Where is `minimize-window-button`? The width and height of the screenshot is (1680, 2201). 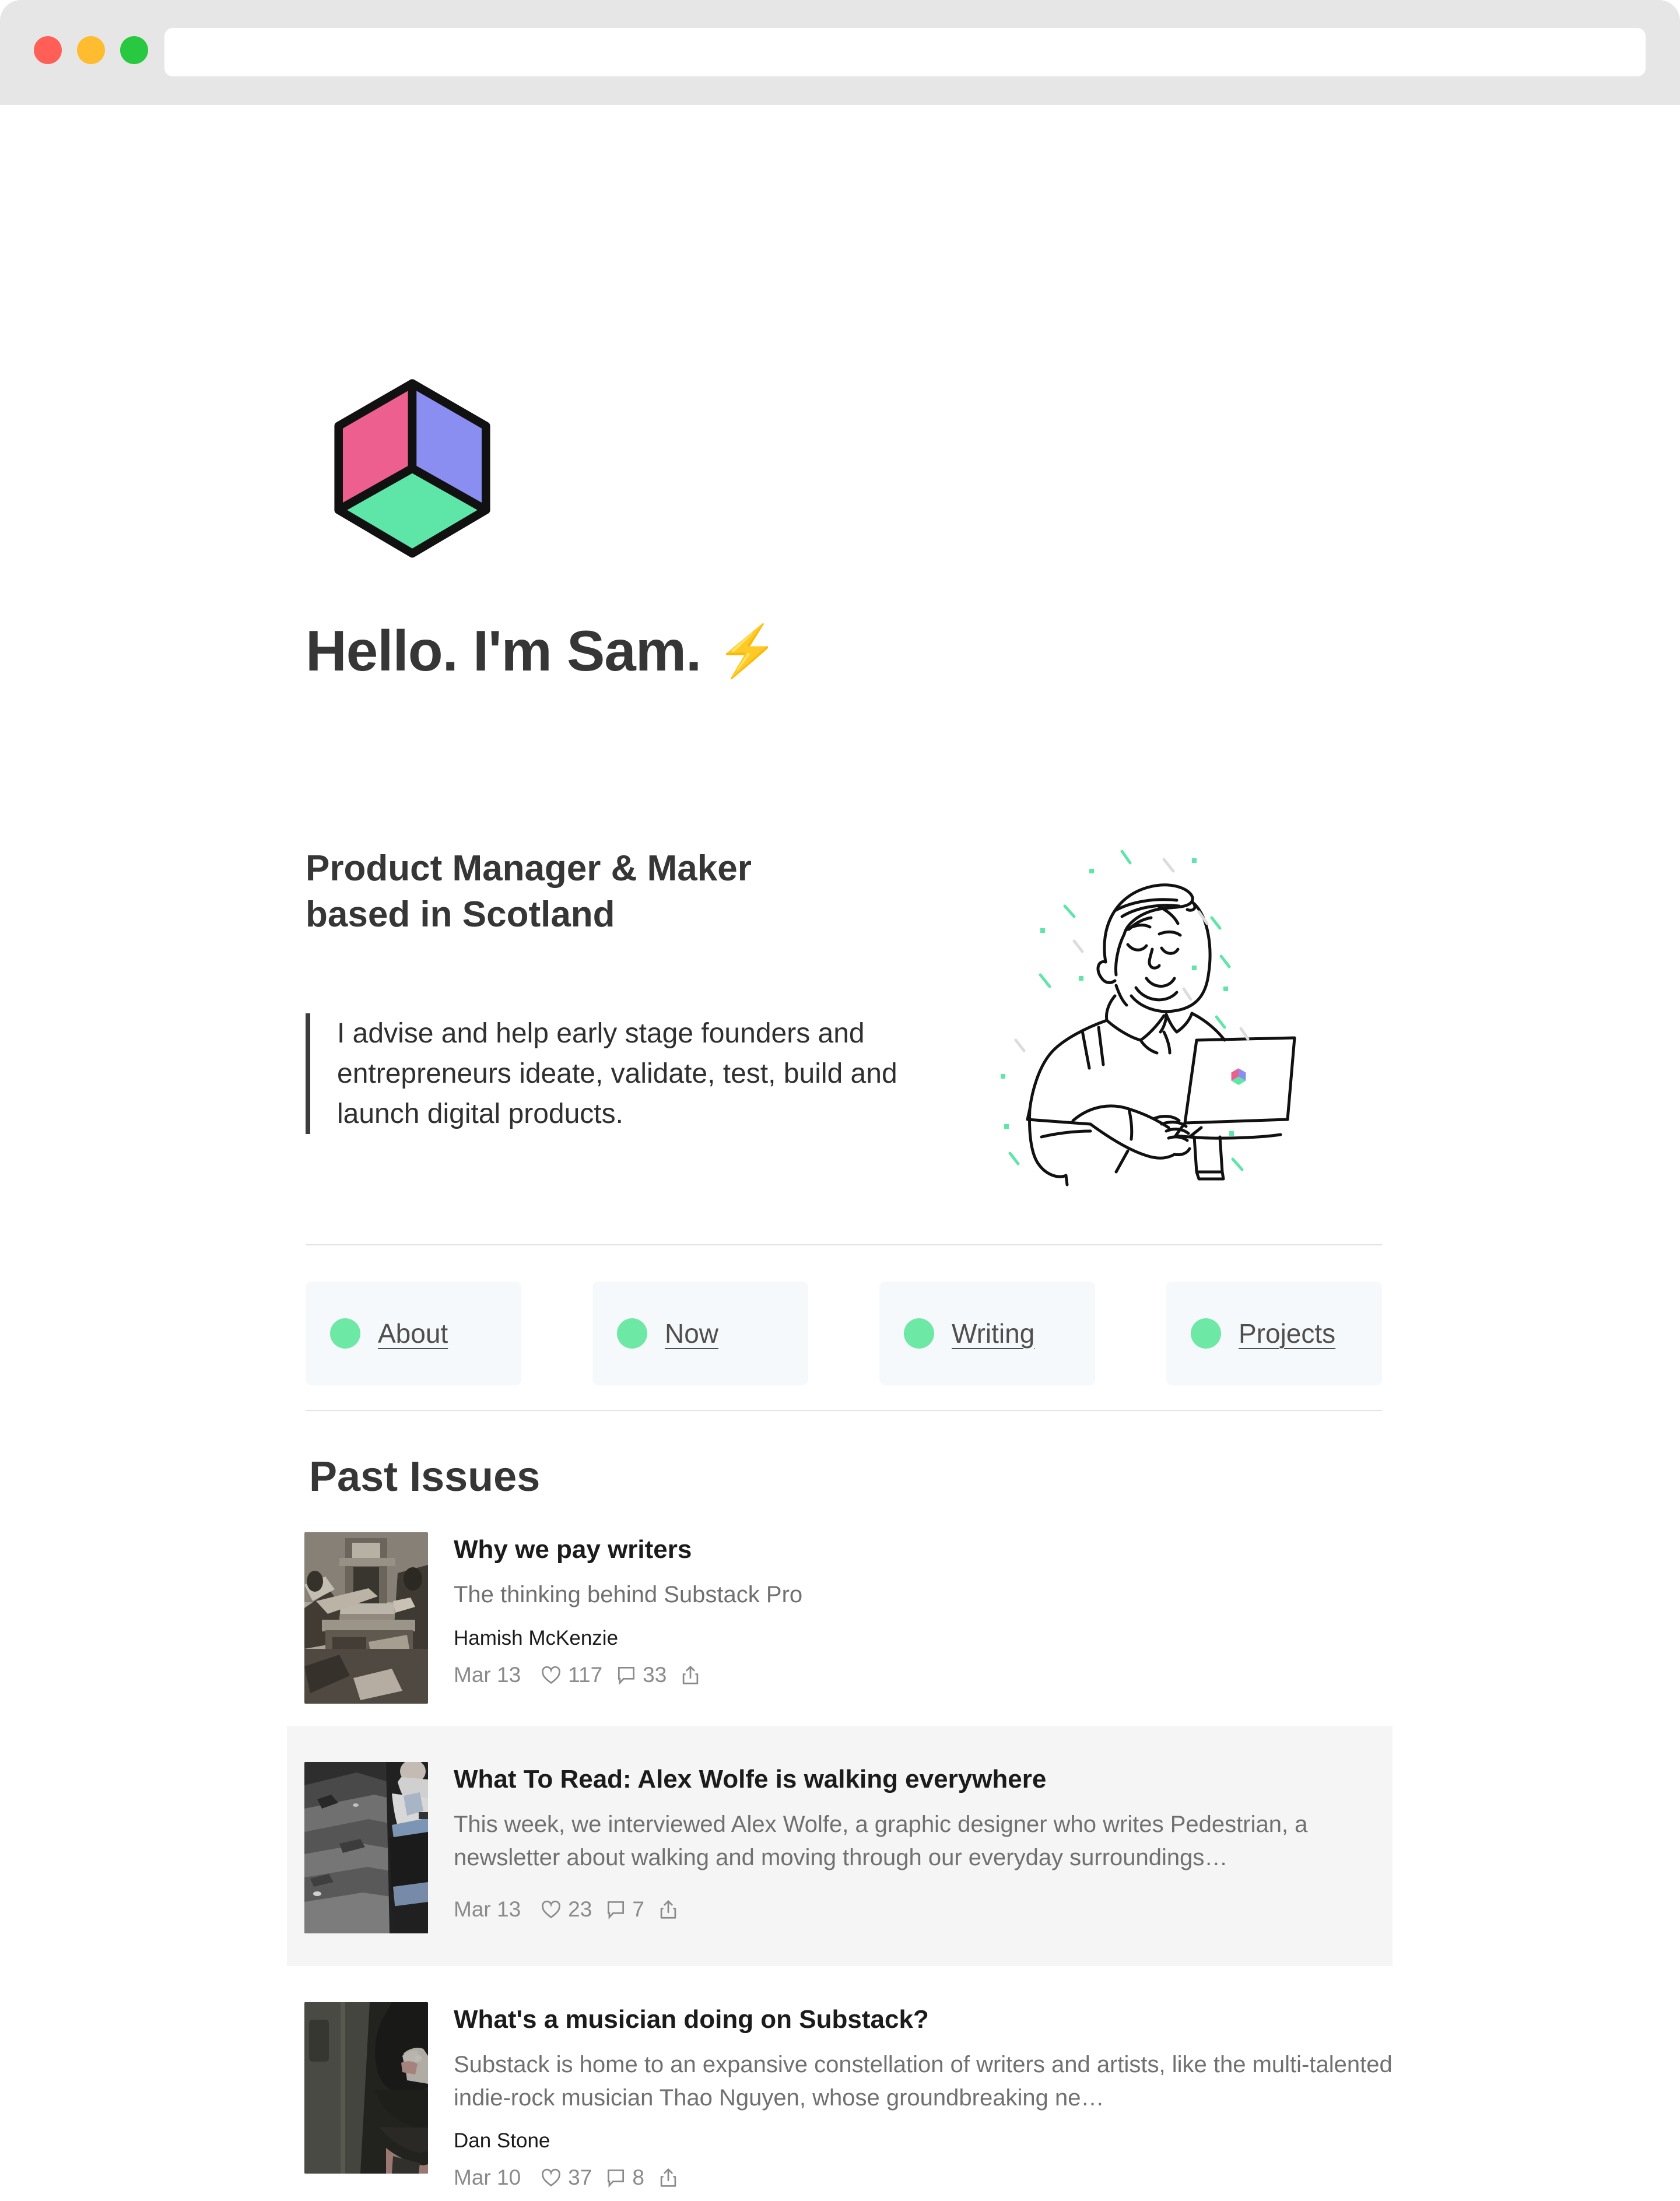
minimize-window-button is located at coordinates (91, 50).